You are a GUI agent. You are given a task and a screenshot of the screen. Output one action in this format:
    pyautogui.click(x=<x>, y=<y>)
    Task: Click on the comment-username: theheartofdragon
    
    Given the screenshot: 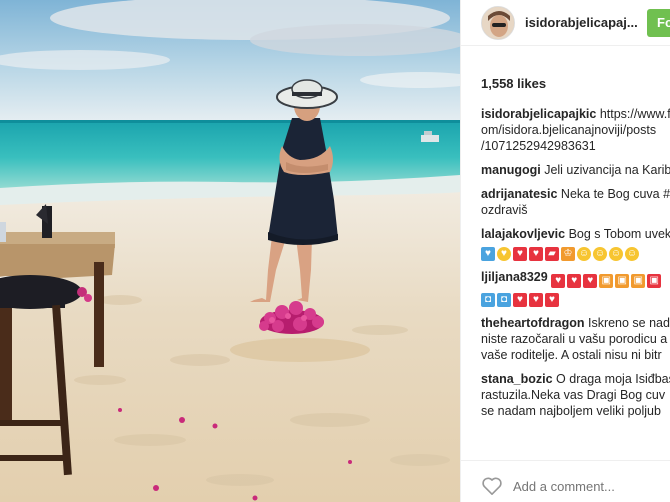 What is the action you would take?
    pyautogui.click(x=532, y=323)
    